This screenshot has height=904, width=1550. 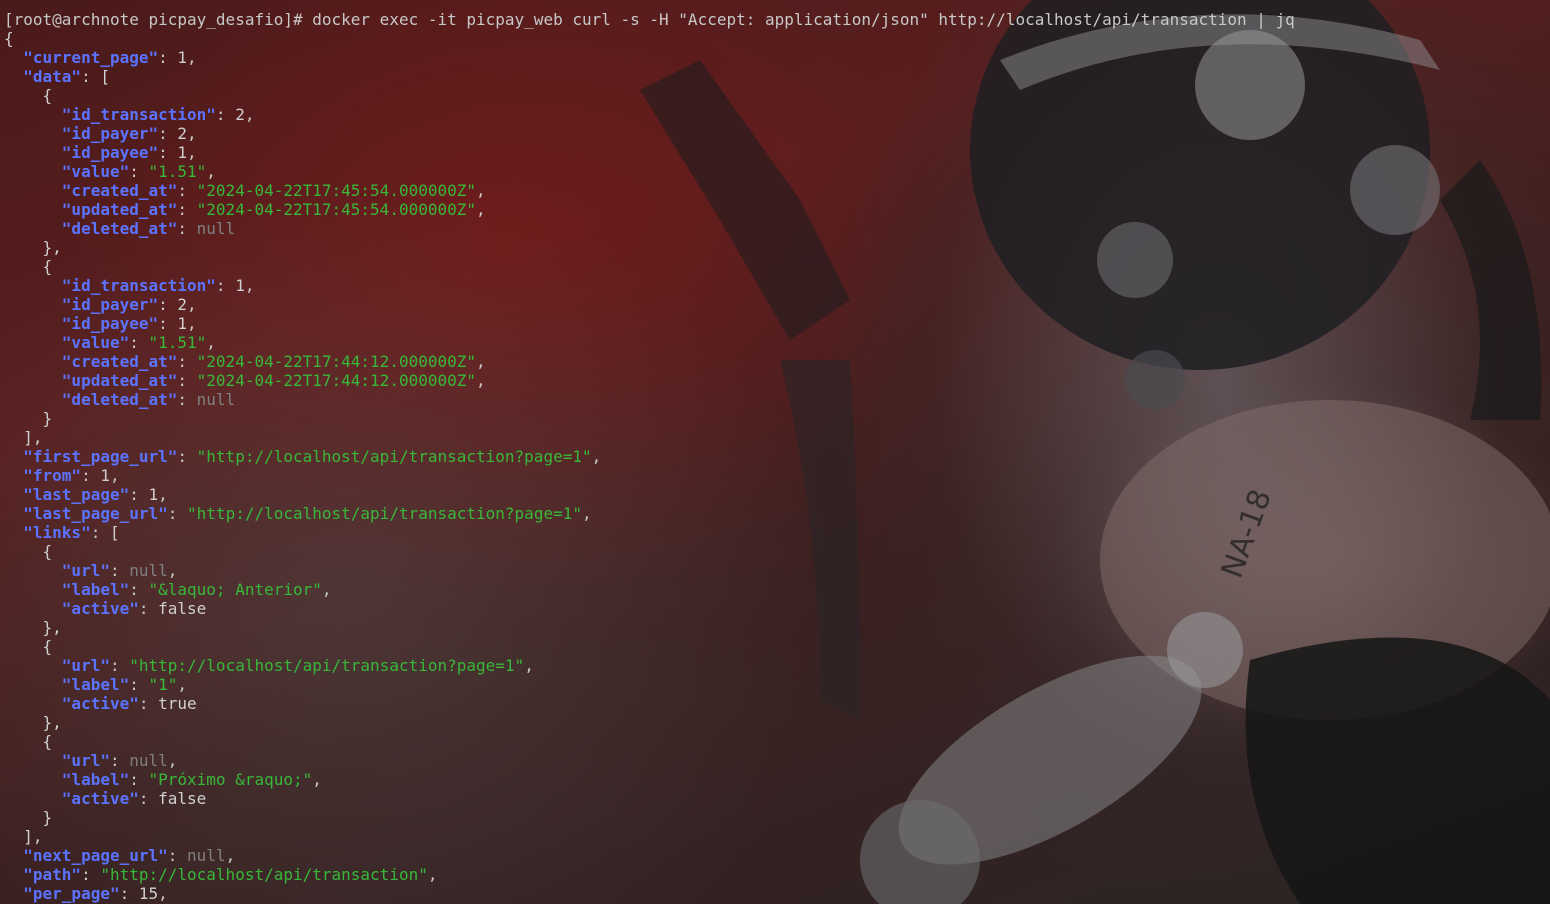 What do you see at coordinates (52, 76) in the screenshot?
I see `json-key: "data"` at bounding box center [52, 76].